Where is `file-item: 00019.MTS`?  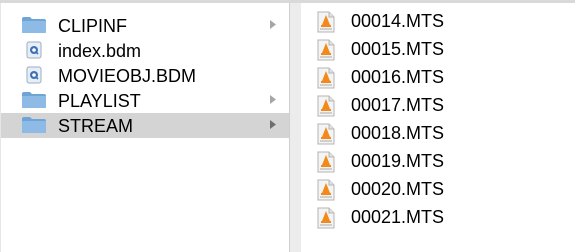 file-item: 00019.MTS is located at coordinates (438, 163).